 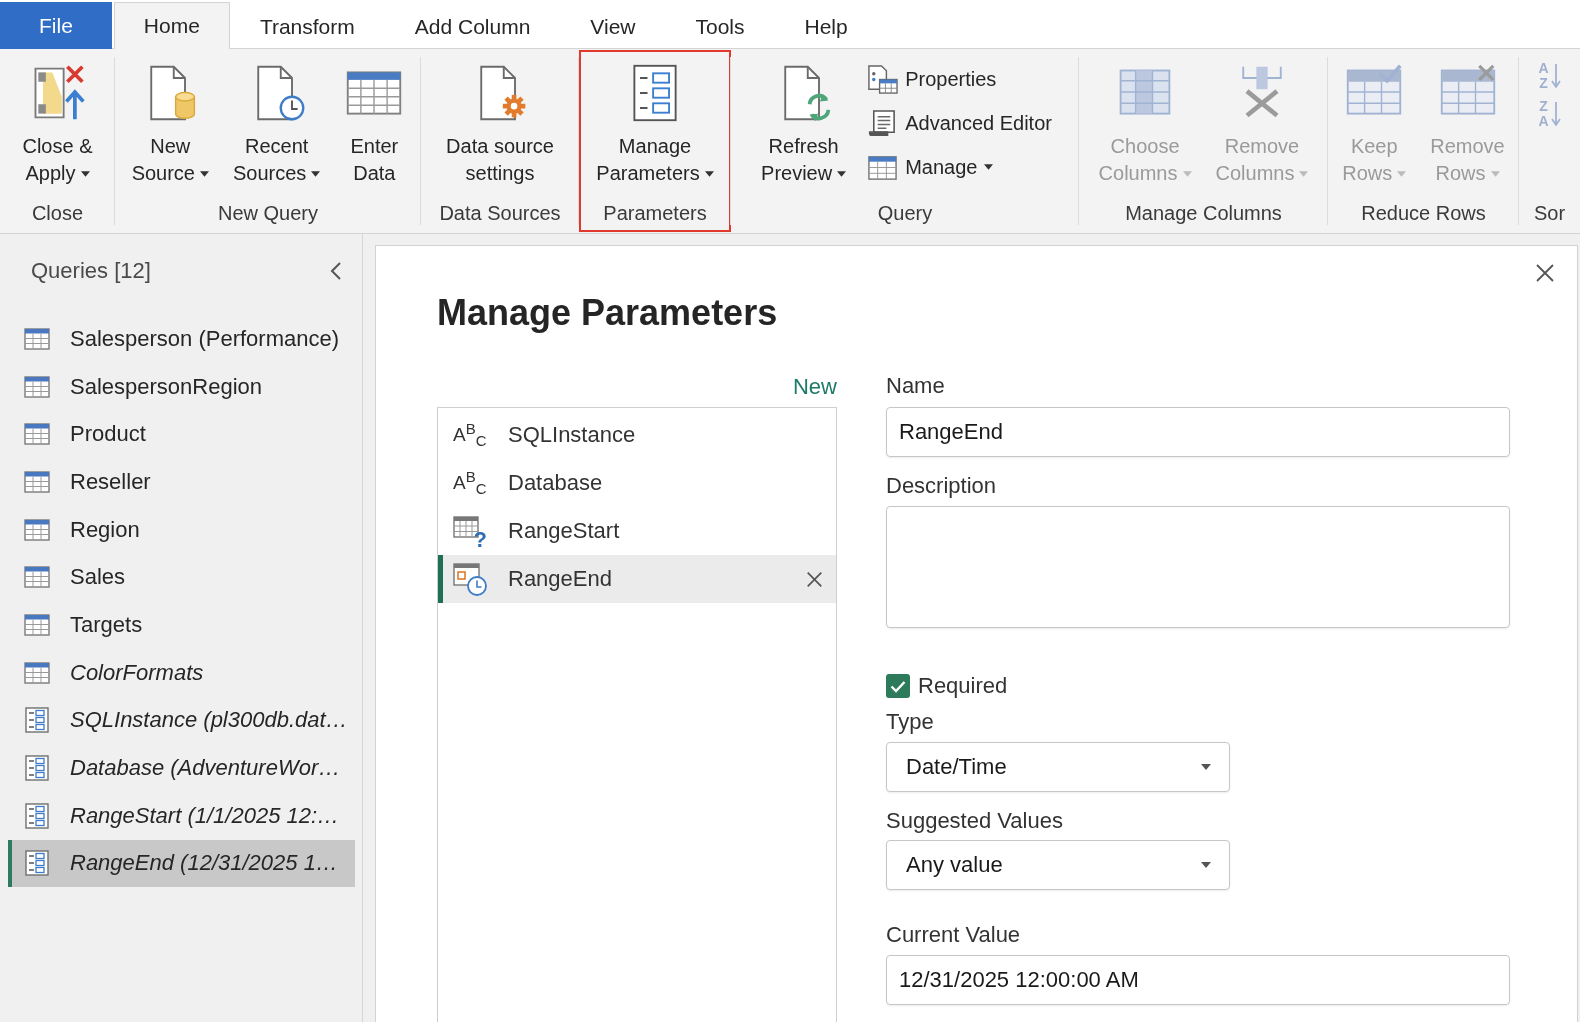 I want to click on refresh-preview-button: Refresh Preview, so click(x=804, y=124).